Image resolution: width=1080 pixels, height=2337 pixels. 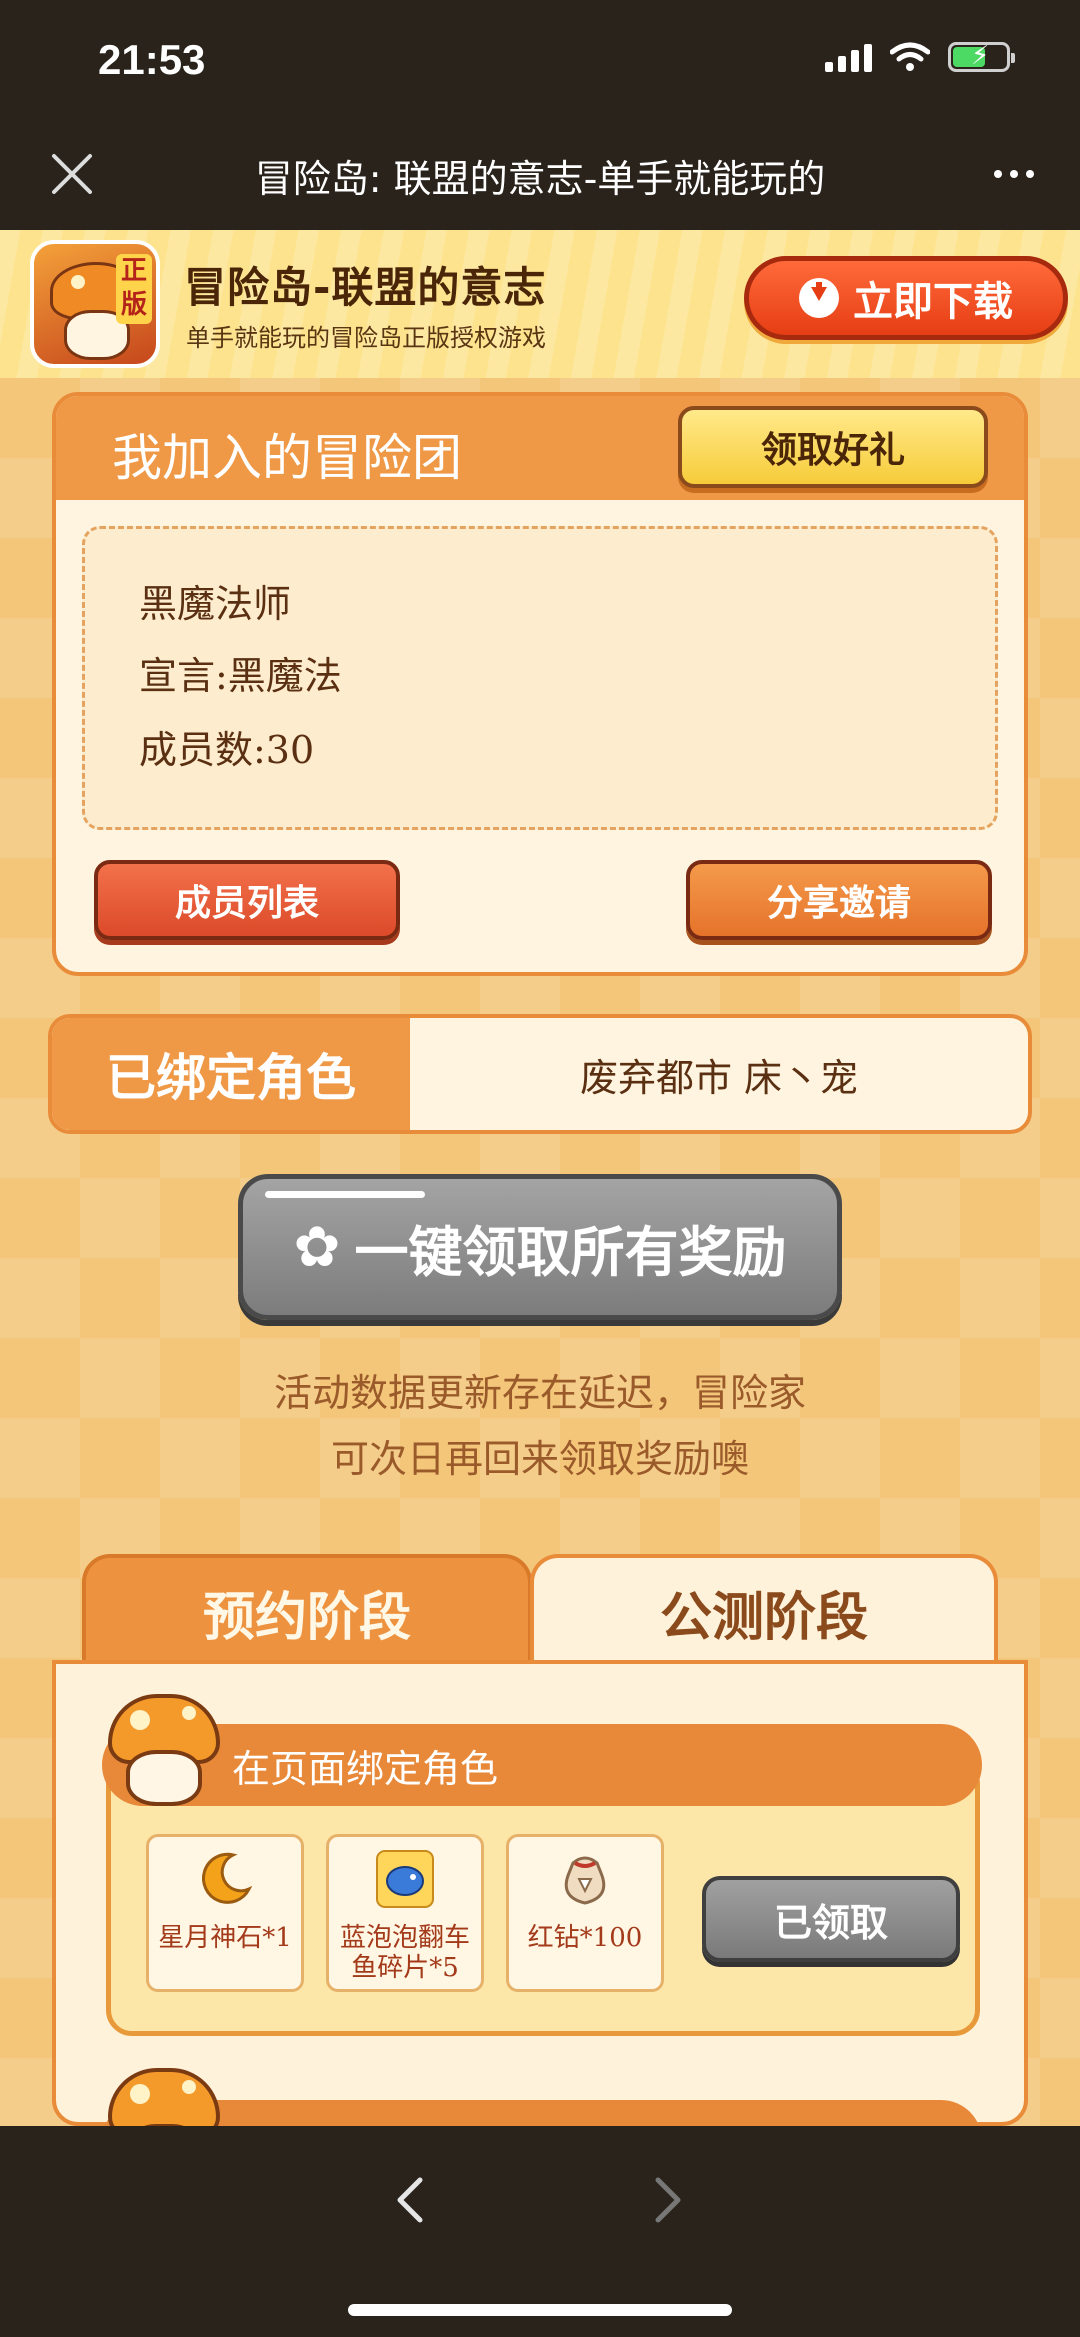 I want to click on bound-role-value: 废弃都市 床丶宠, so click(x=719, y=1077).